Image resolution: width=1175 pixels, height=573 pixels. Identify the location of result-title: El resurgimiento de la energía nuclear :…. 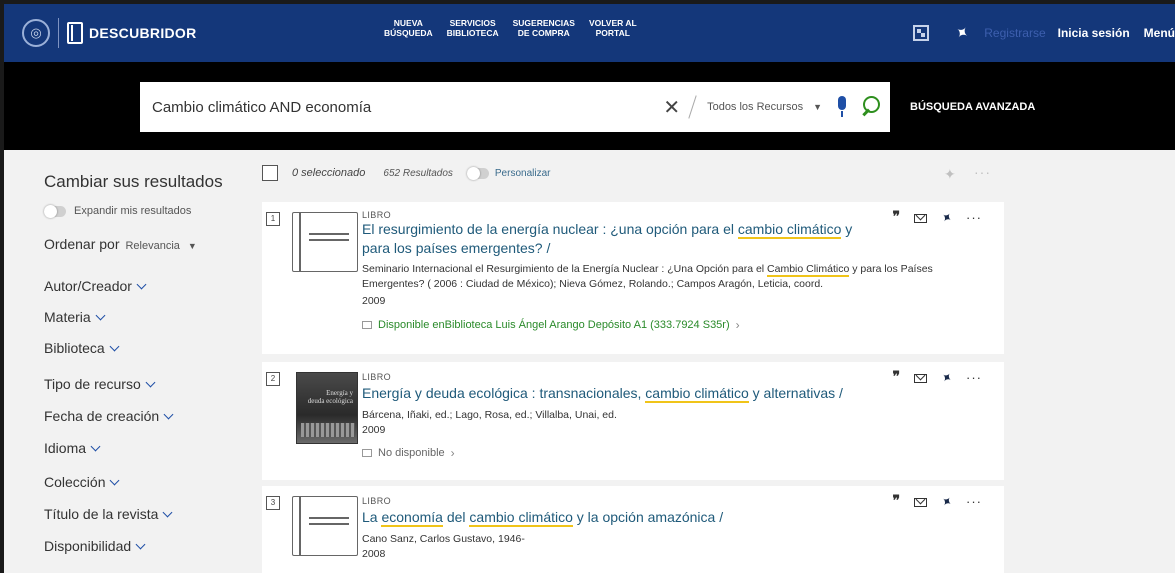
(617, 239).